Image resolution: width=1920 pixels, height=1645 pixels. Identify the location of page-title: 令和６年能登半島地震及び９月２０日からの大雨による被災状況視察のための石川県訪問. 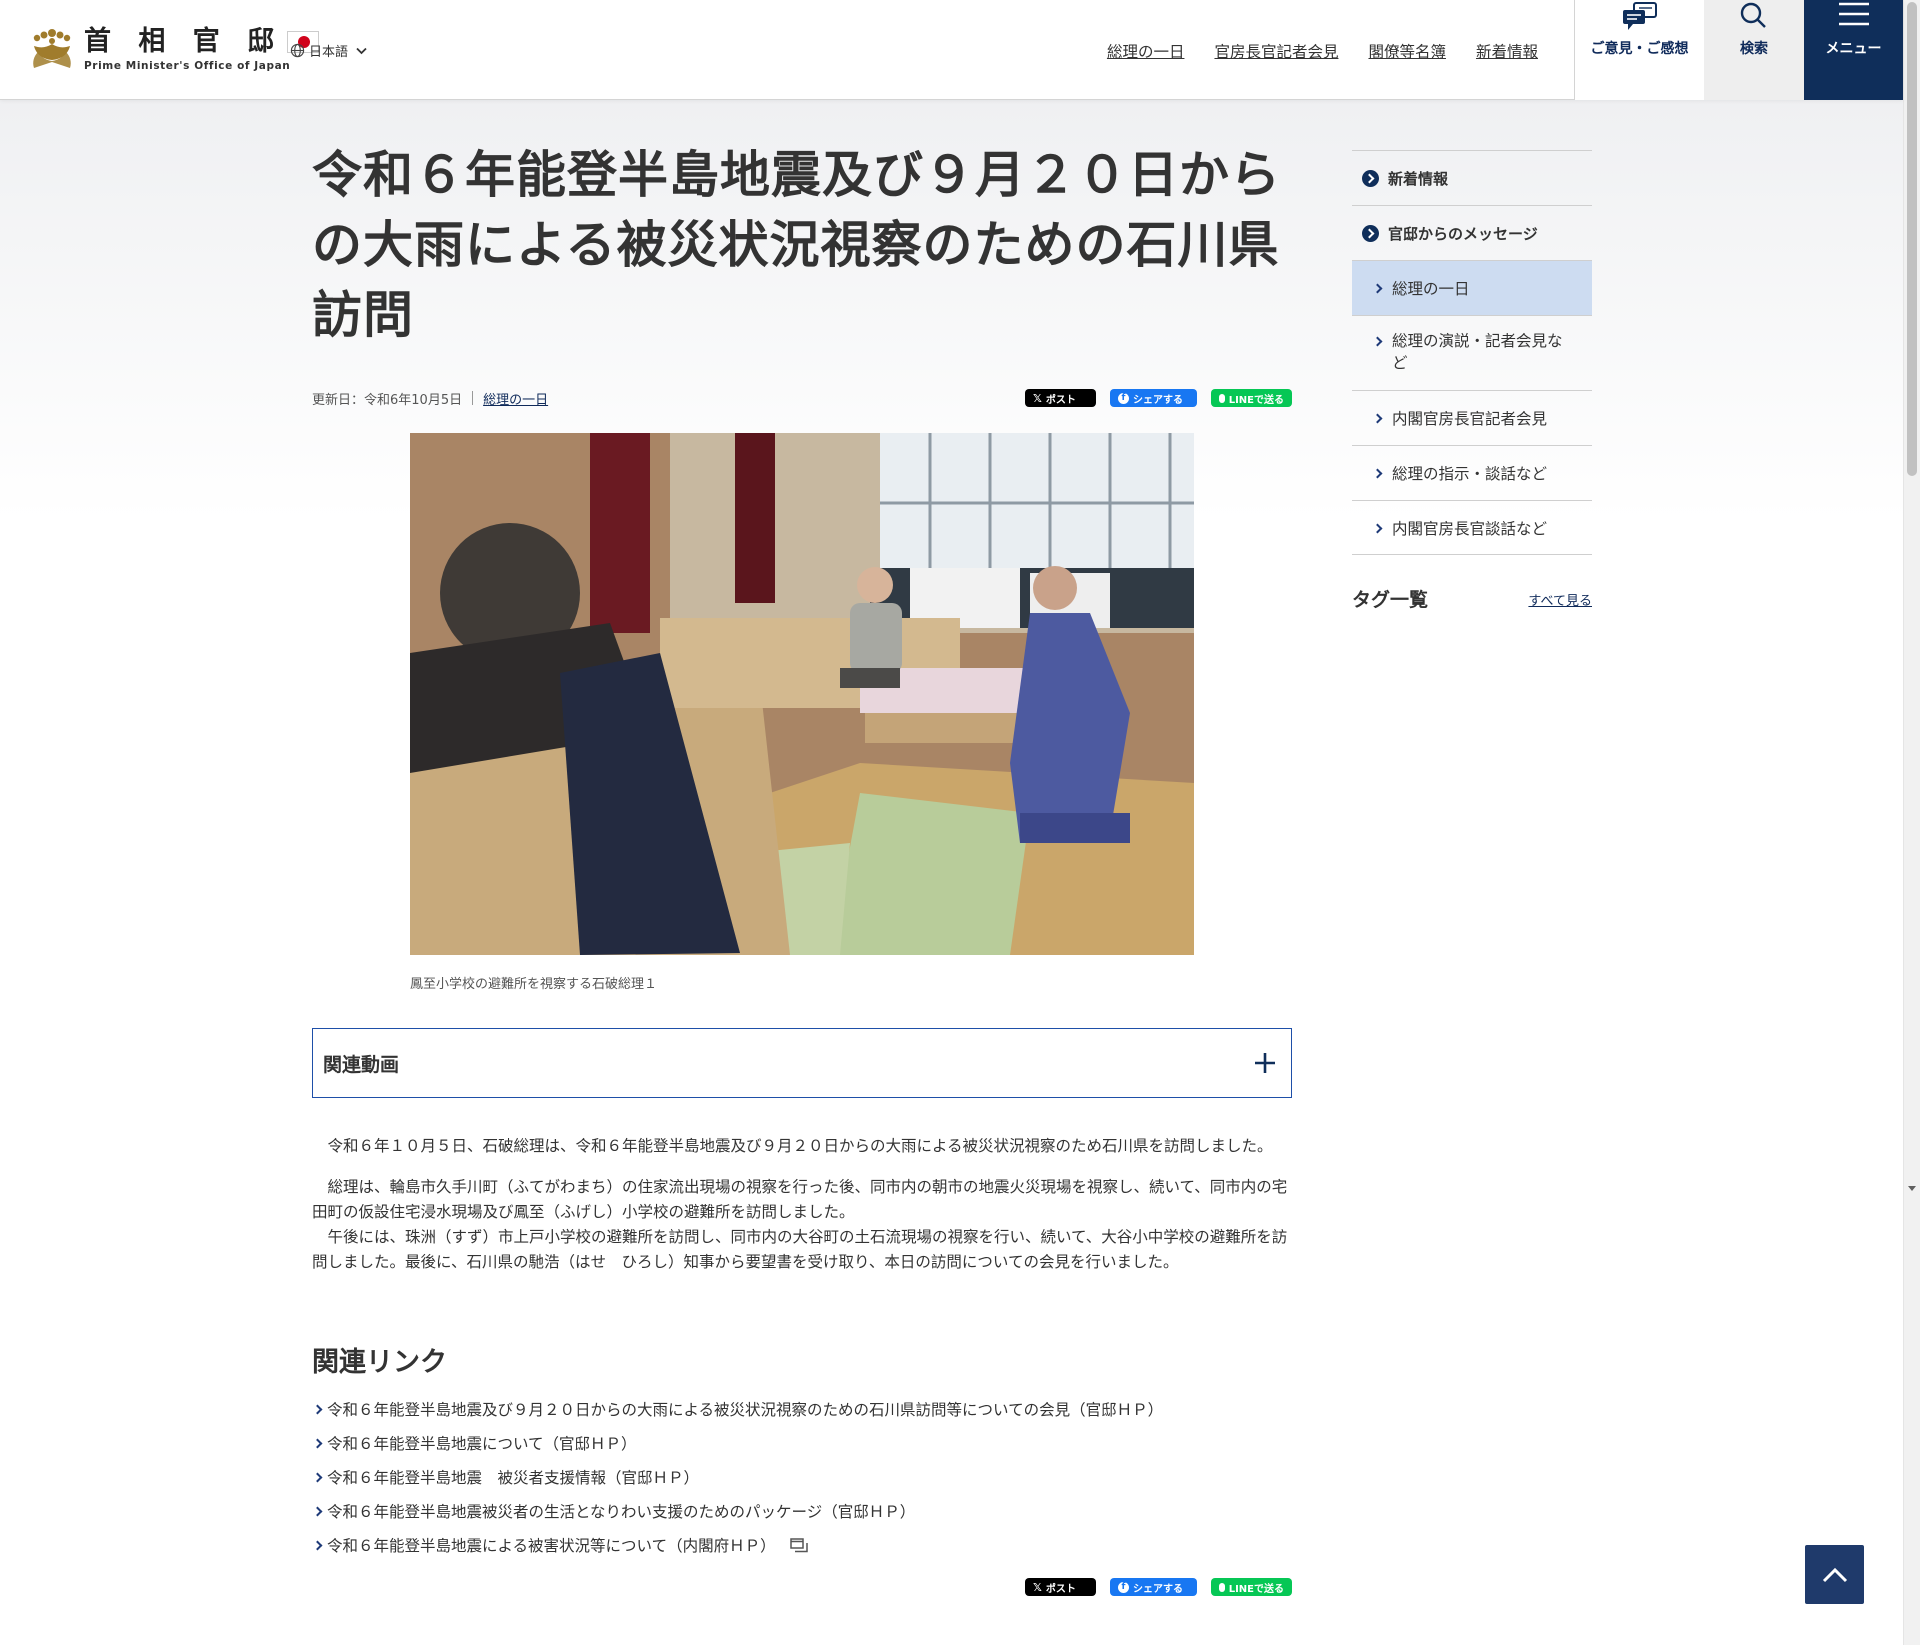
(796, 245).